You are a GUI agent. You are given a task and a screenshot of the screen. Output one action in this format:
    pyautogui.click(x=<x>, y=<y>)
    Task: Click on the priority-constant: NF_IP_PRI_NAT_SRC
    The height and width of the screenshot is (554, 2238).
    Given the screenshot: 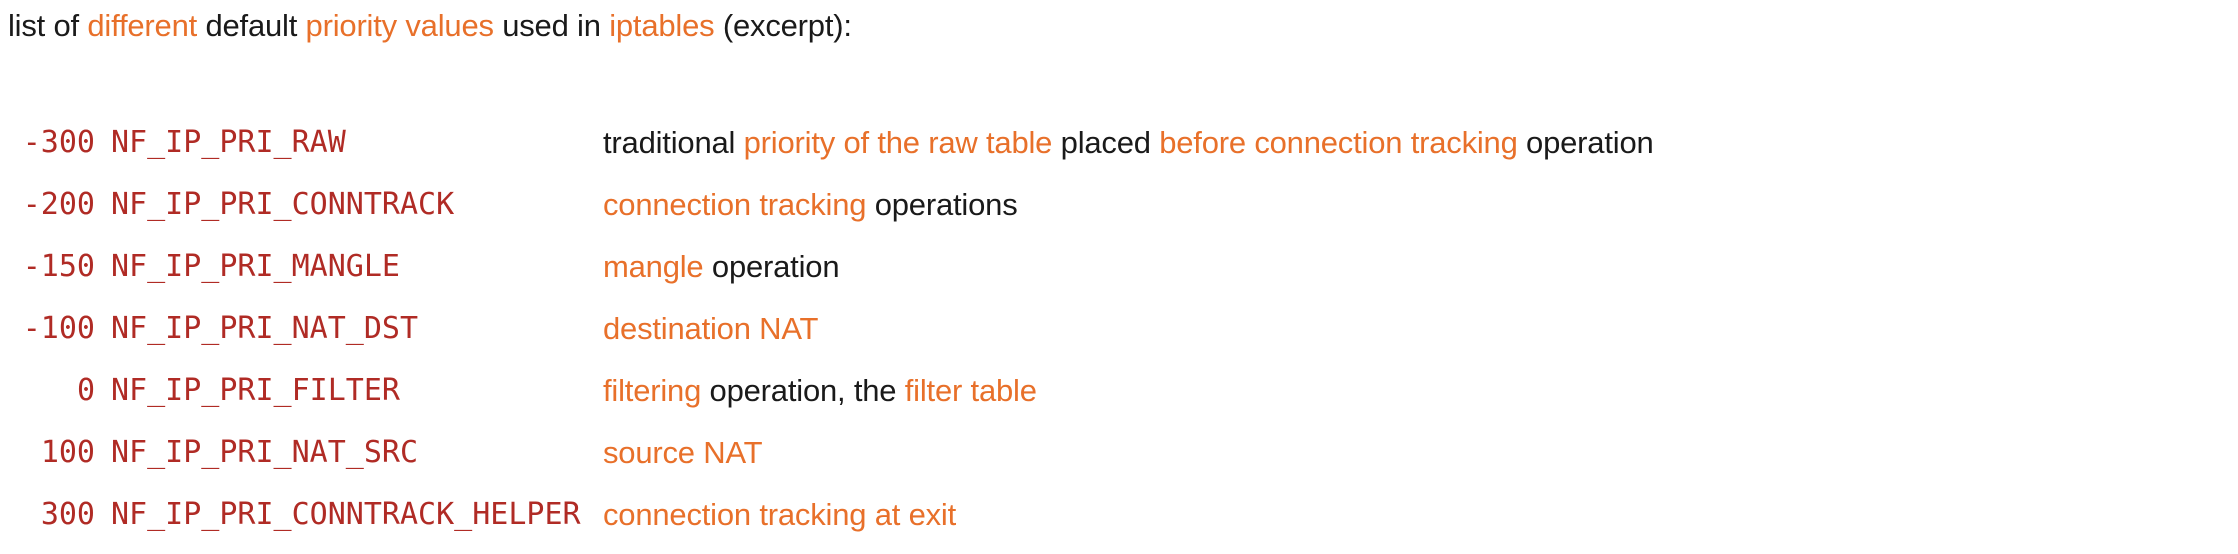 What is the action you would take?
    pyautogui.click(x=265, y=452)
    